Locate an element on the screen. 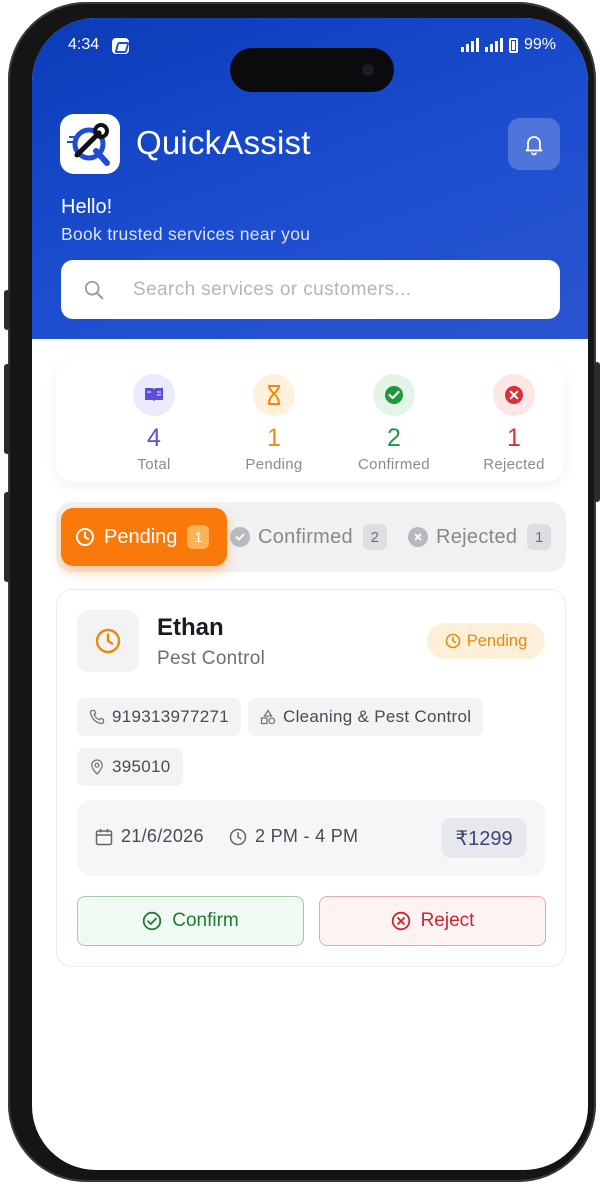 The height and width of the screenshot is (1184, 604). stat-value: 2 is located at coordinates (394, 438).